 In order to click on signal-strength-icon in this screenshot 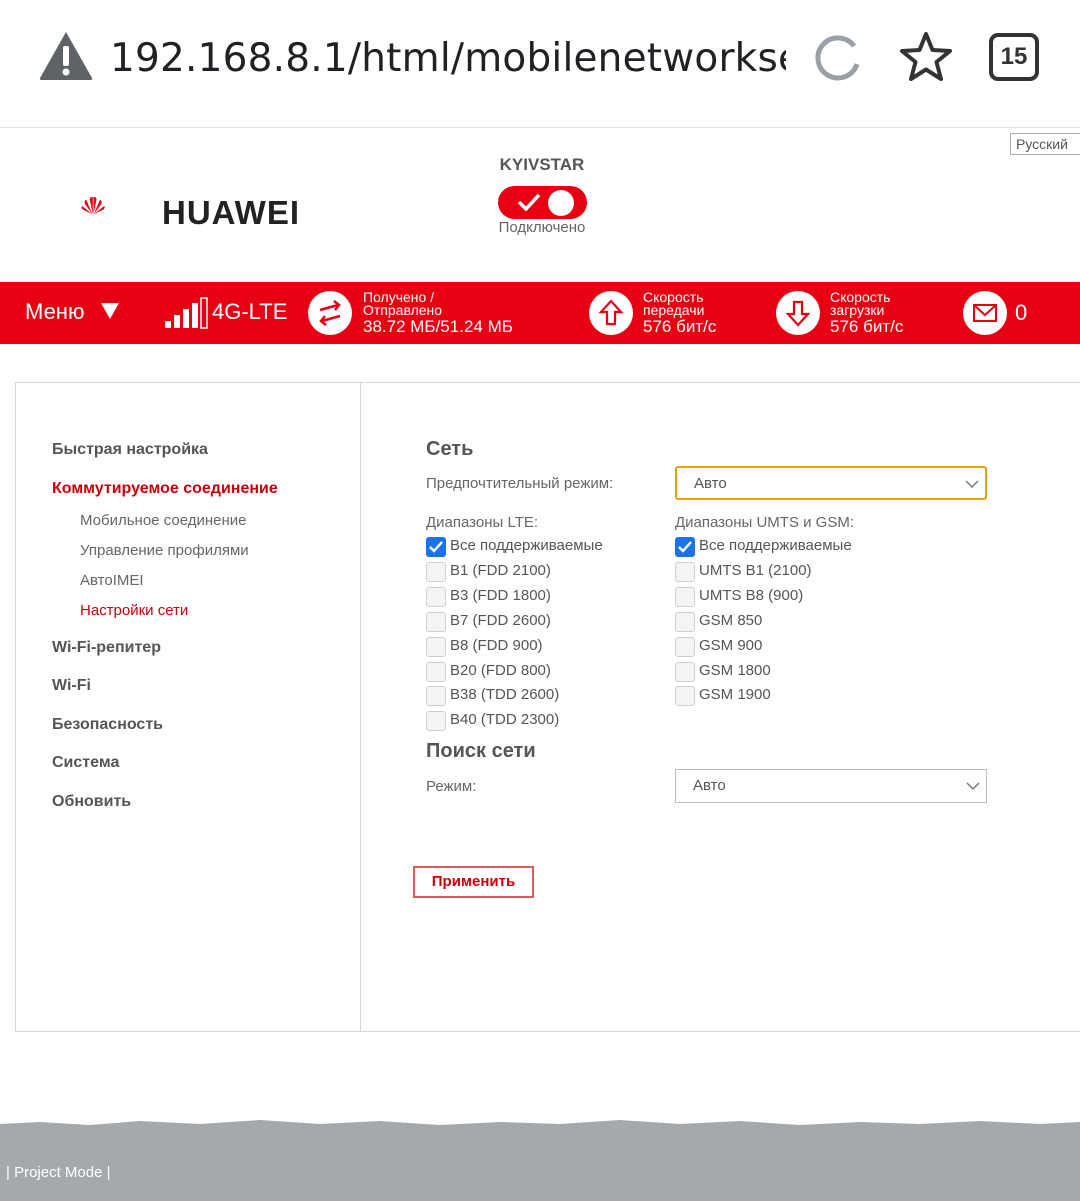, I will do `click(186, 313)`.